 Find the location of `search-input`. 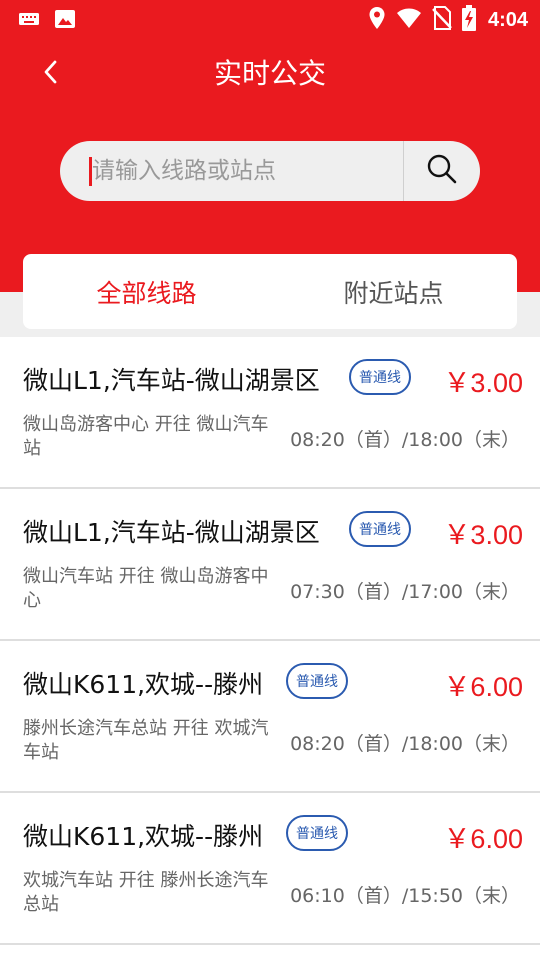

search-input is located at coordinates (247, 171).